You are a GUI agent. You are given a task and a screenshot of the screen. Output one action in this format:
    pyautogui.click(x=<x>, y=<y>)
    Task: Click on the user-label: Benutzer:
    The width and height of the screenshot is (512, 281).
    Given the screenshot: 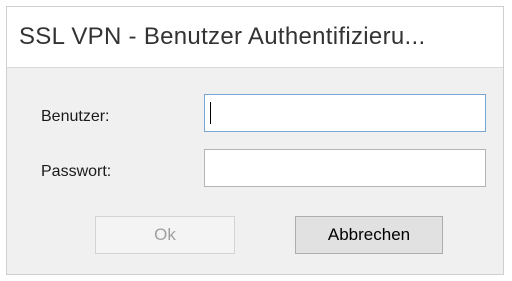 What is the action you would take?
    pyautogui.click(x=75, y=116)
    